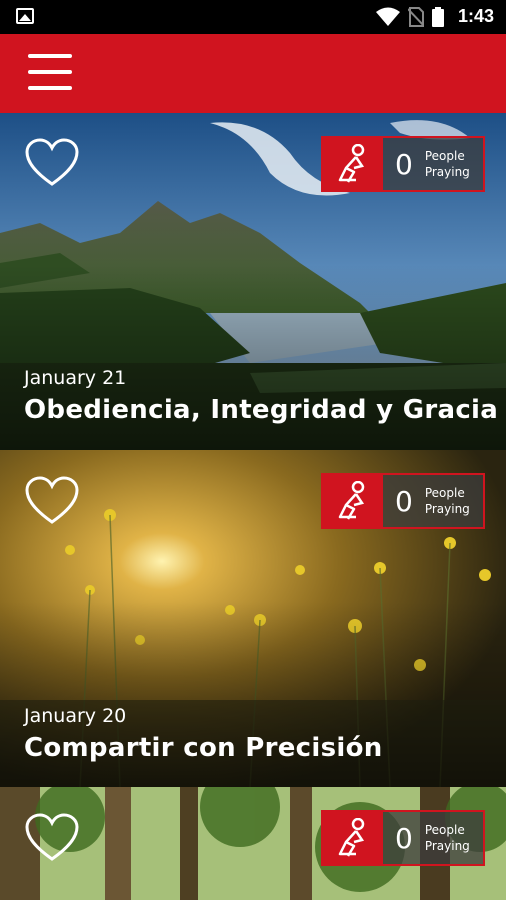 Image resolution: width=506 pixels, height=900 pixels. I want to click on status-icons, so click(410, 17).